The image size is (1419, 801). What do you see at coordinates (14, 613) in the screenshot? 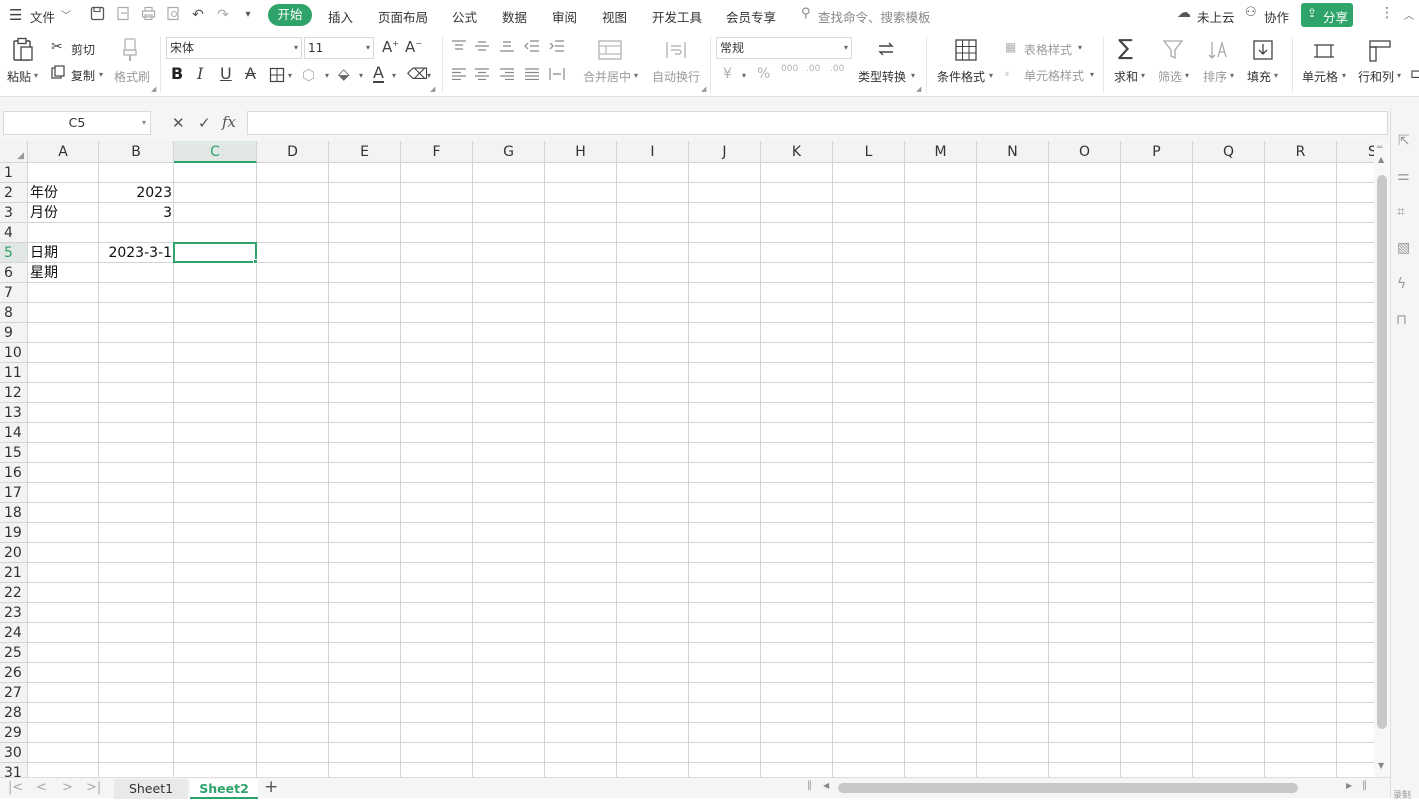
I see `row-header-23: 23` at bounding box center [14, 613].